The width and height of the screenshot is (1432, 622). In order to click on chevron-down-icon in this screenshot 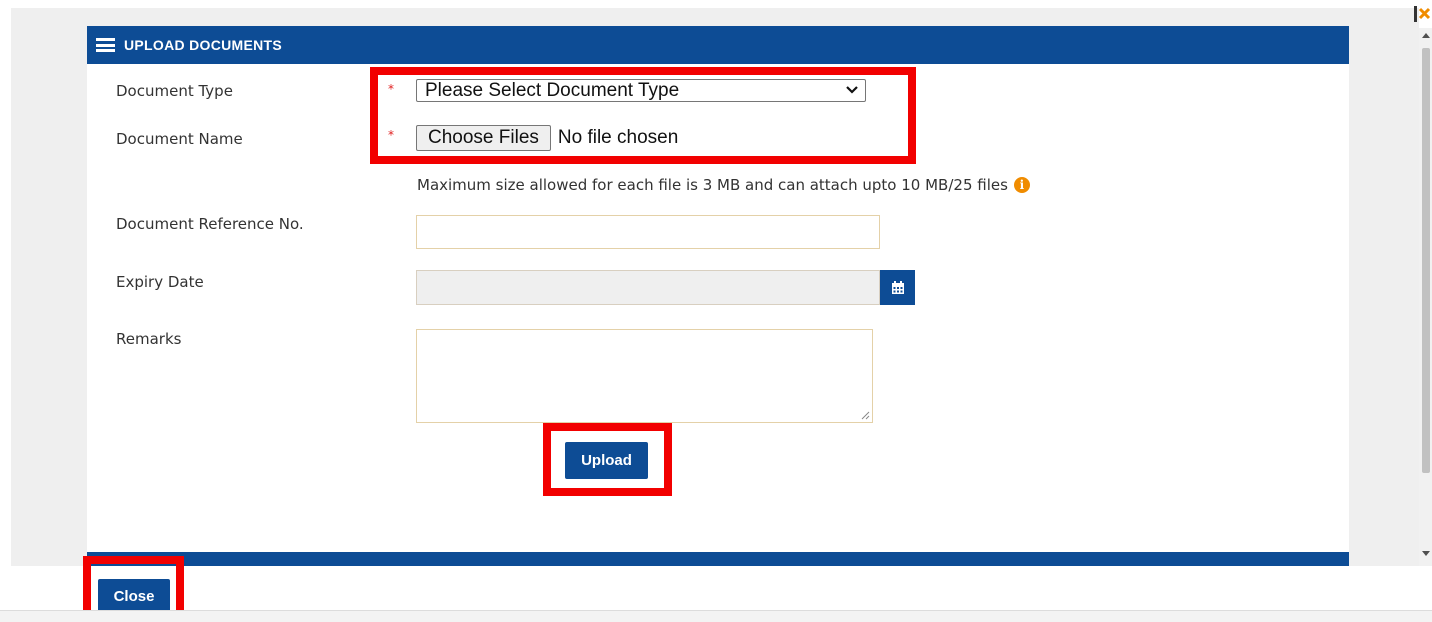, I will do `click(852, 90)`.